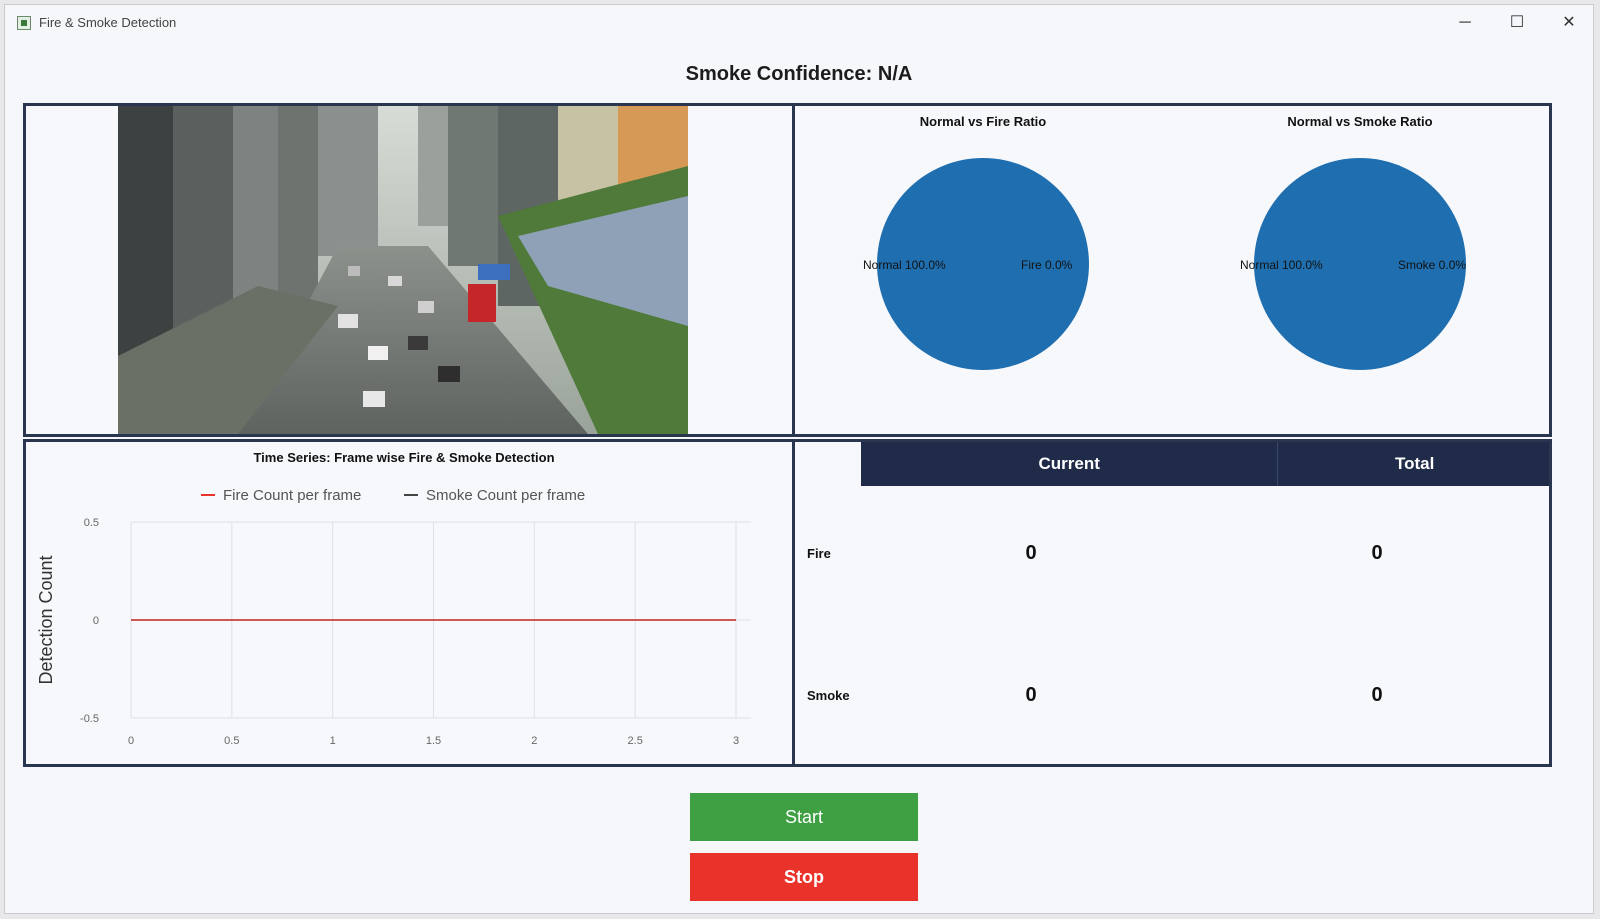 This screenshot has height=919, width=1600. Describe the element at coordinates (403, 270) in the screenshot. I see `camera-feed-image` at that location.